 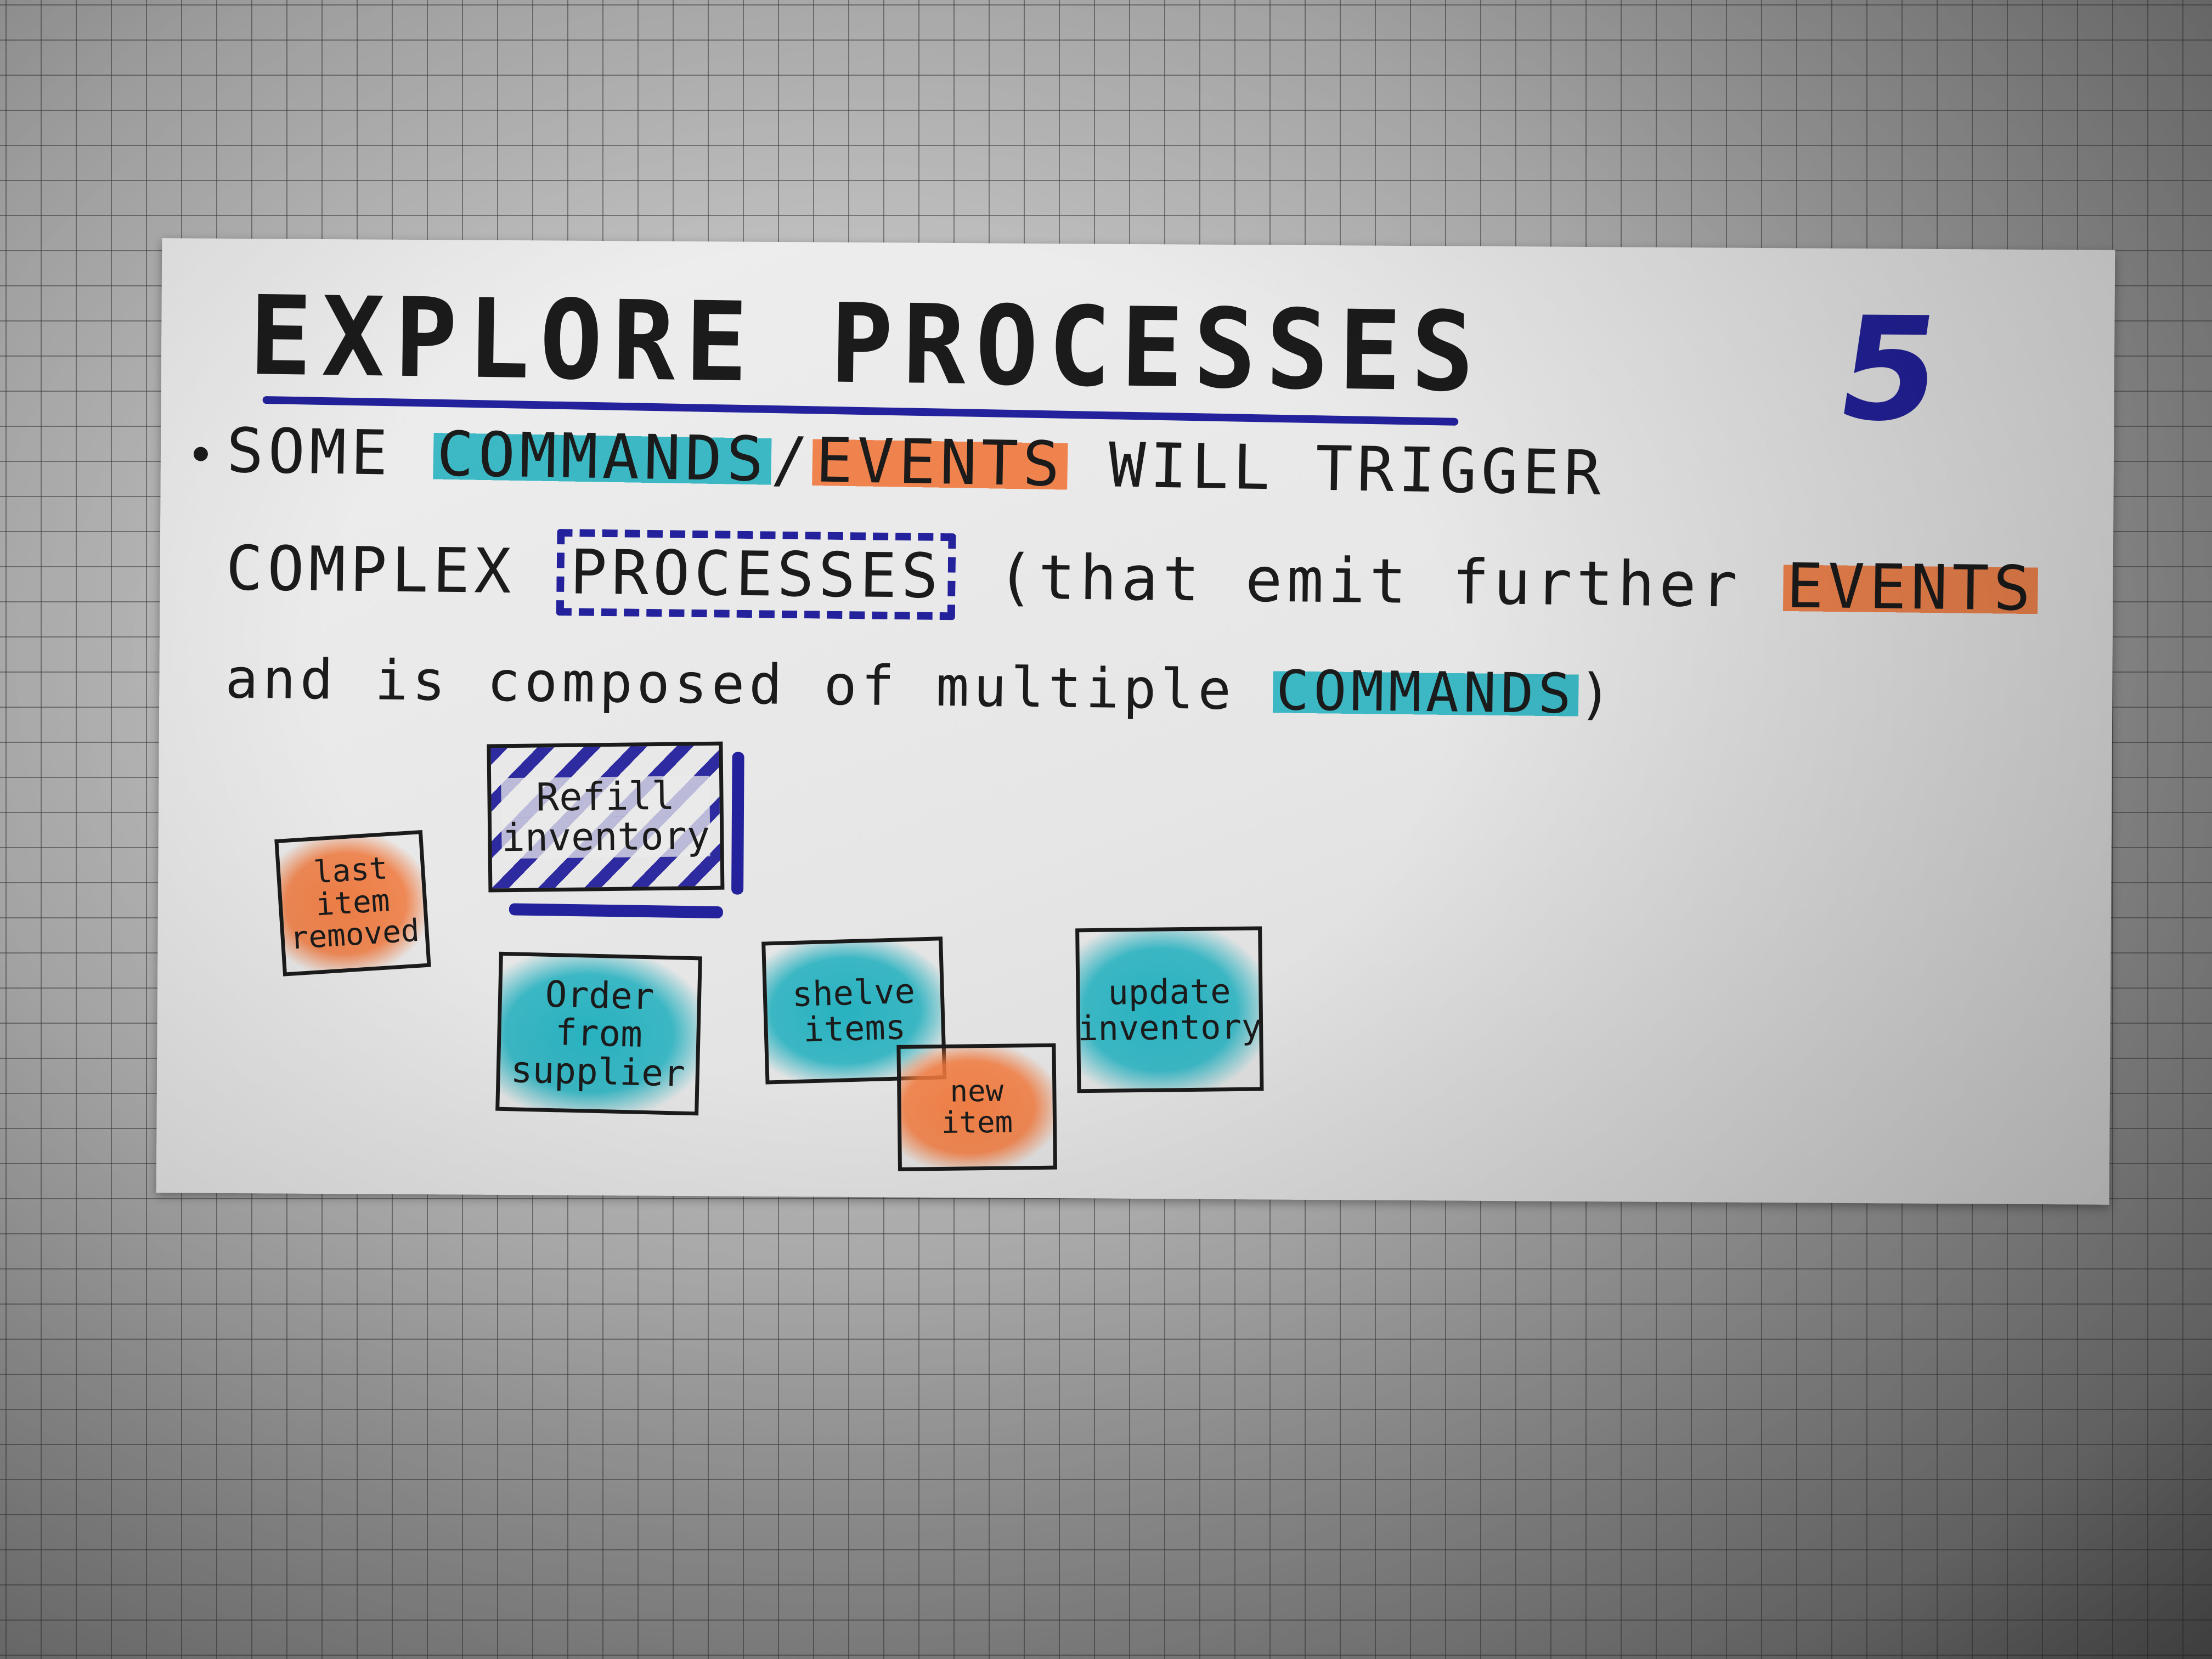 I want to click on page-number: 5, so click(x=1889, y=369).